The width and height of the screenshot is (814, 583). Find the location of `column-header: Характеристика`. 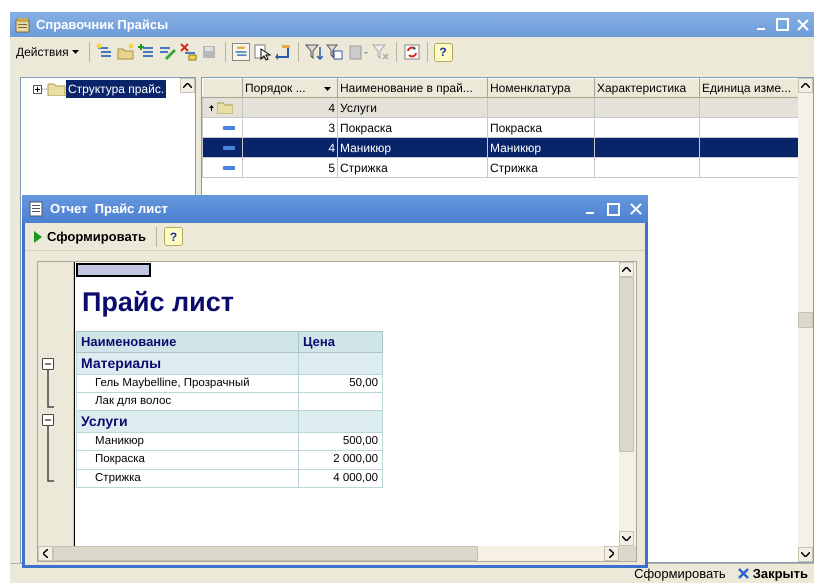

column-header: Характеристика is located at coordinates (647, 88).